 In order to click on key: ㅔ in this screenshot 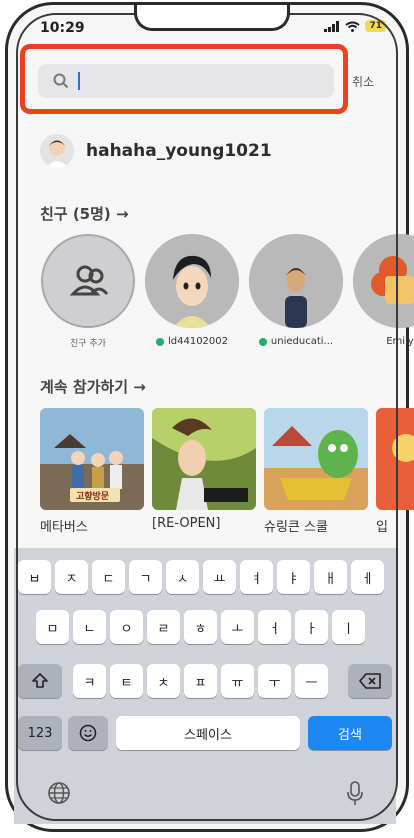, I will do `click(367, 577)`.